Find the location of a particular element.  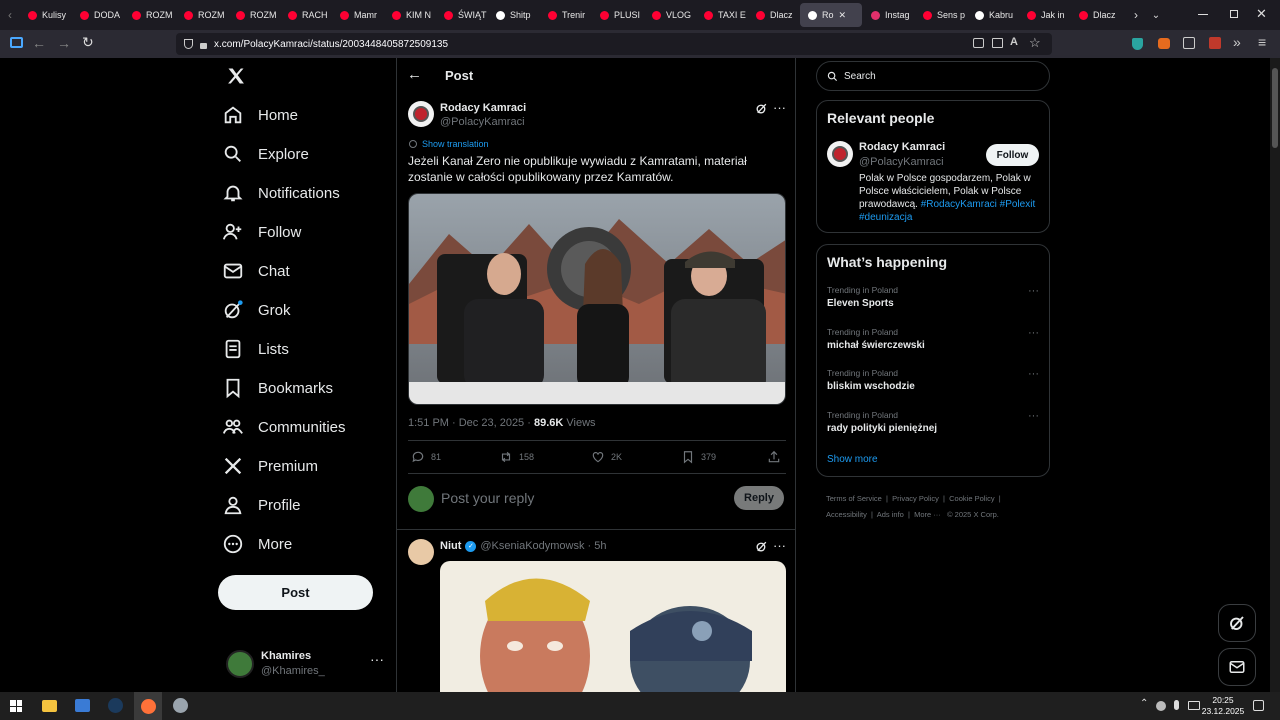

back-icon: ← is located at coordinates (39, 43).